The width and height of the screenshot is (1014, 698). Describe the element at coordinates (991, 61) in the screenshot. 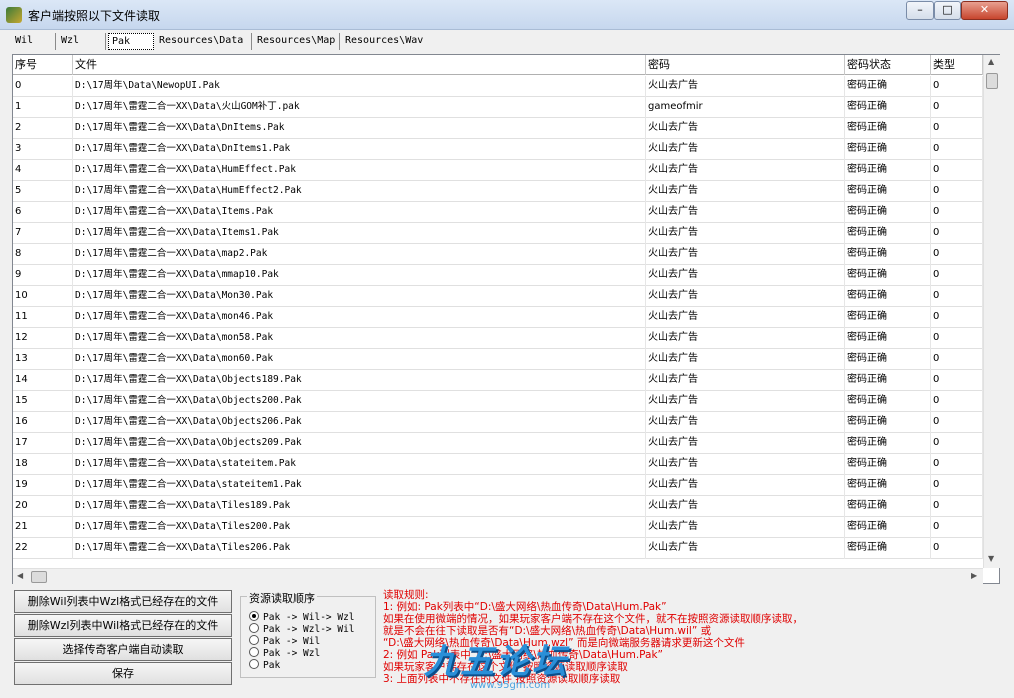

I see `scroll-up-icon: ▲` at that location.